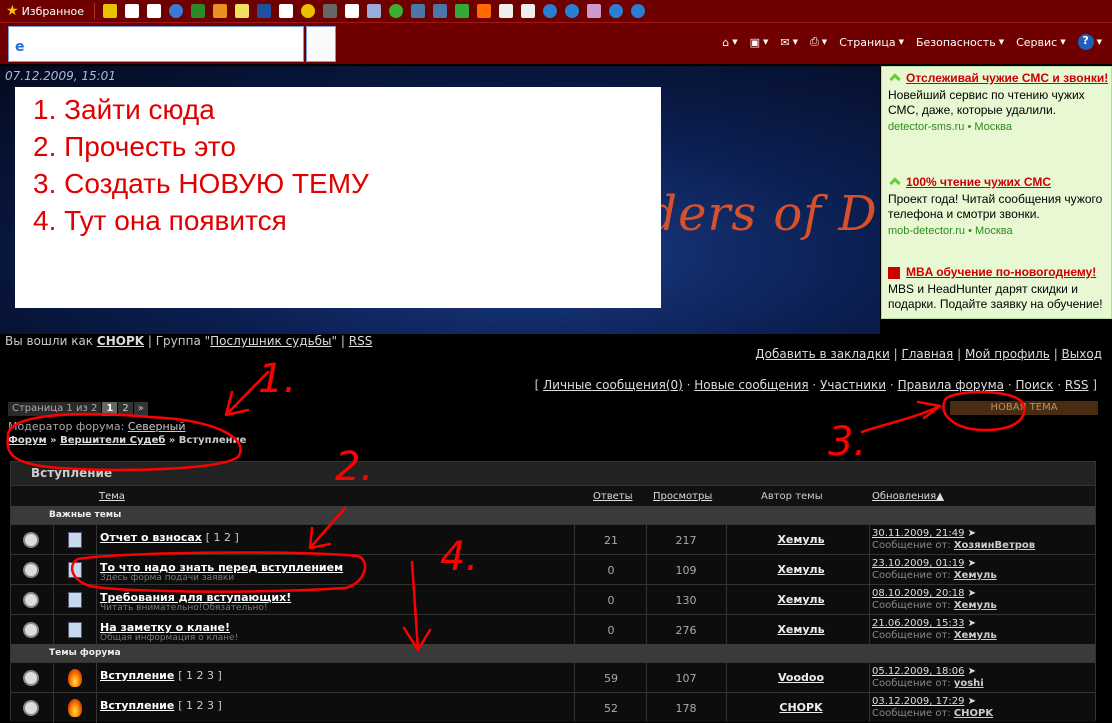  I want to click on private-messages-link: Личные сообщения(0), so click(613, 385).